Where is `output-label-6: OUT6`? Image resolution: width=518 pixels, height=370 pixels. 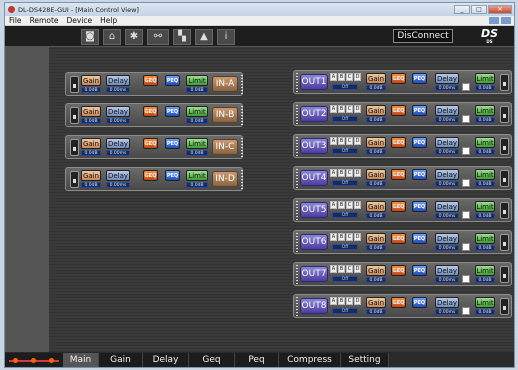 output-label-6: OUT6 is located at coordinates (314, 242).